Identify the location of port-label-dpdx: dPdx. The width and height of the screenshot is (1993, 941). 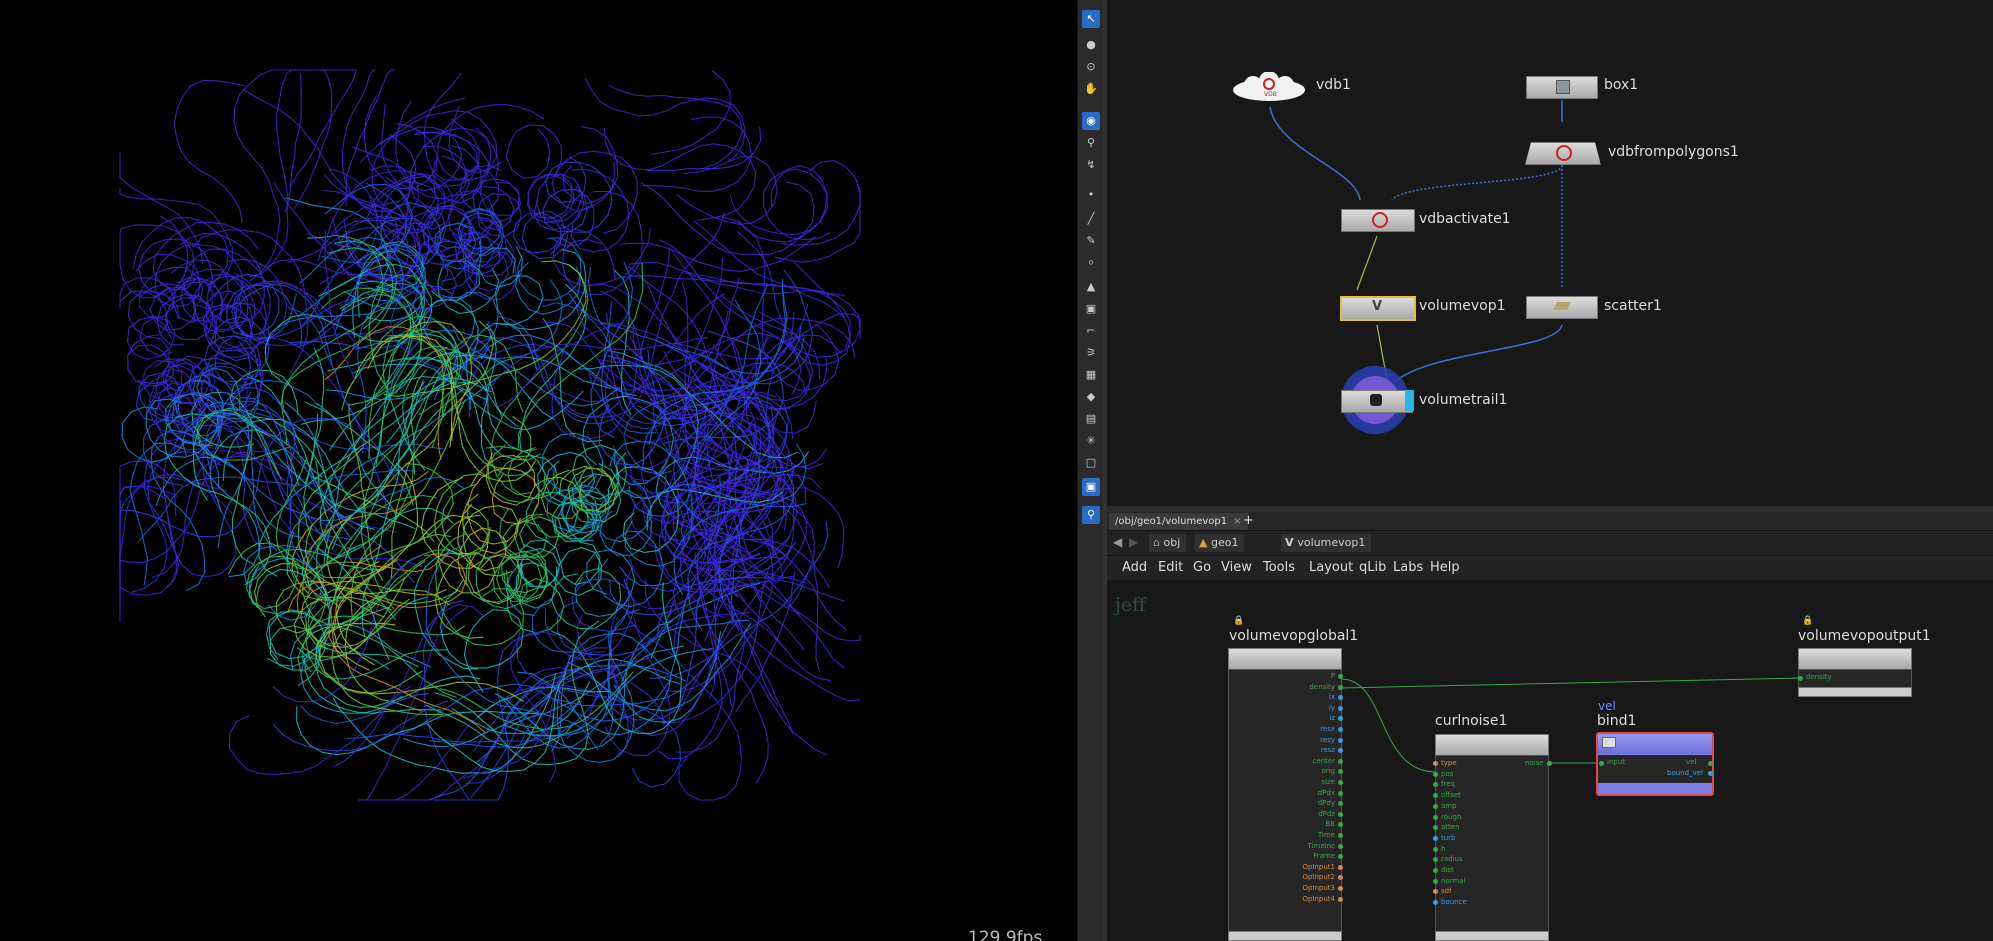
(1326, 792).